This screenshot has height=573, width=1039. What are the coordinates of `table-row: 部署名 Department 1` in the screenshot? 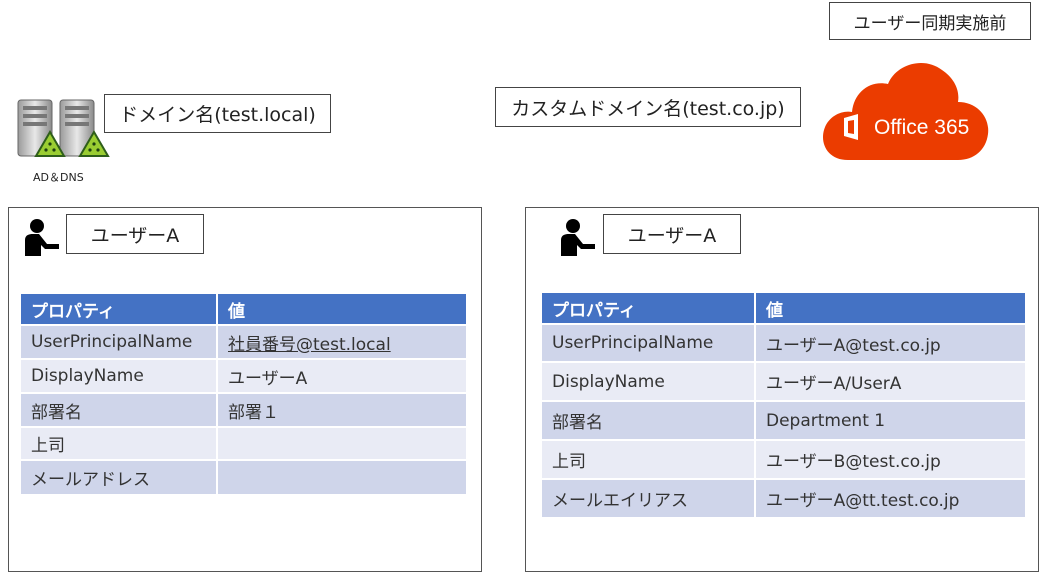 It's located at (784, 420).